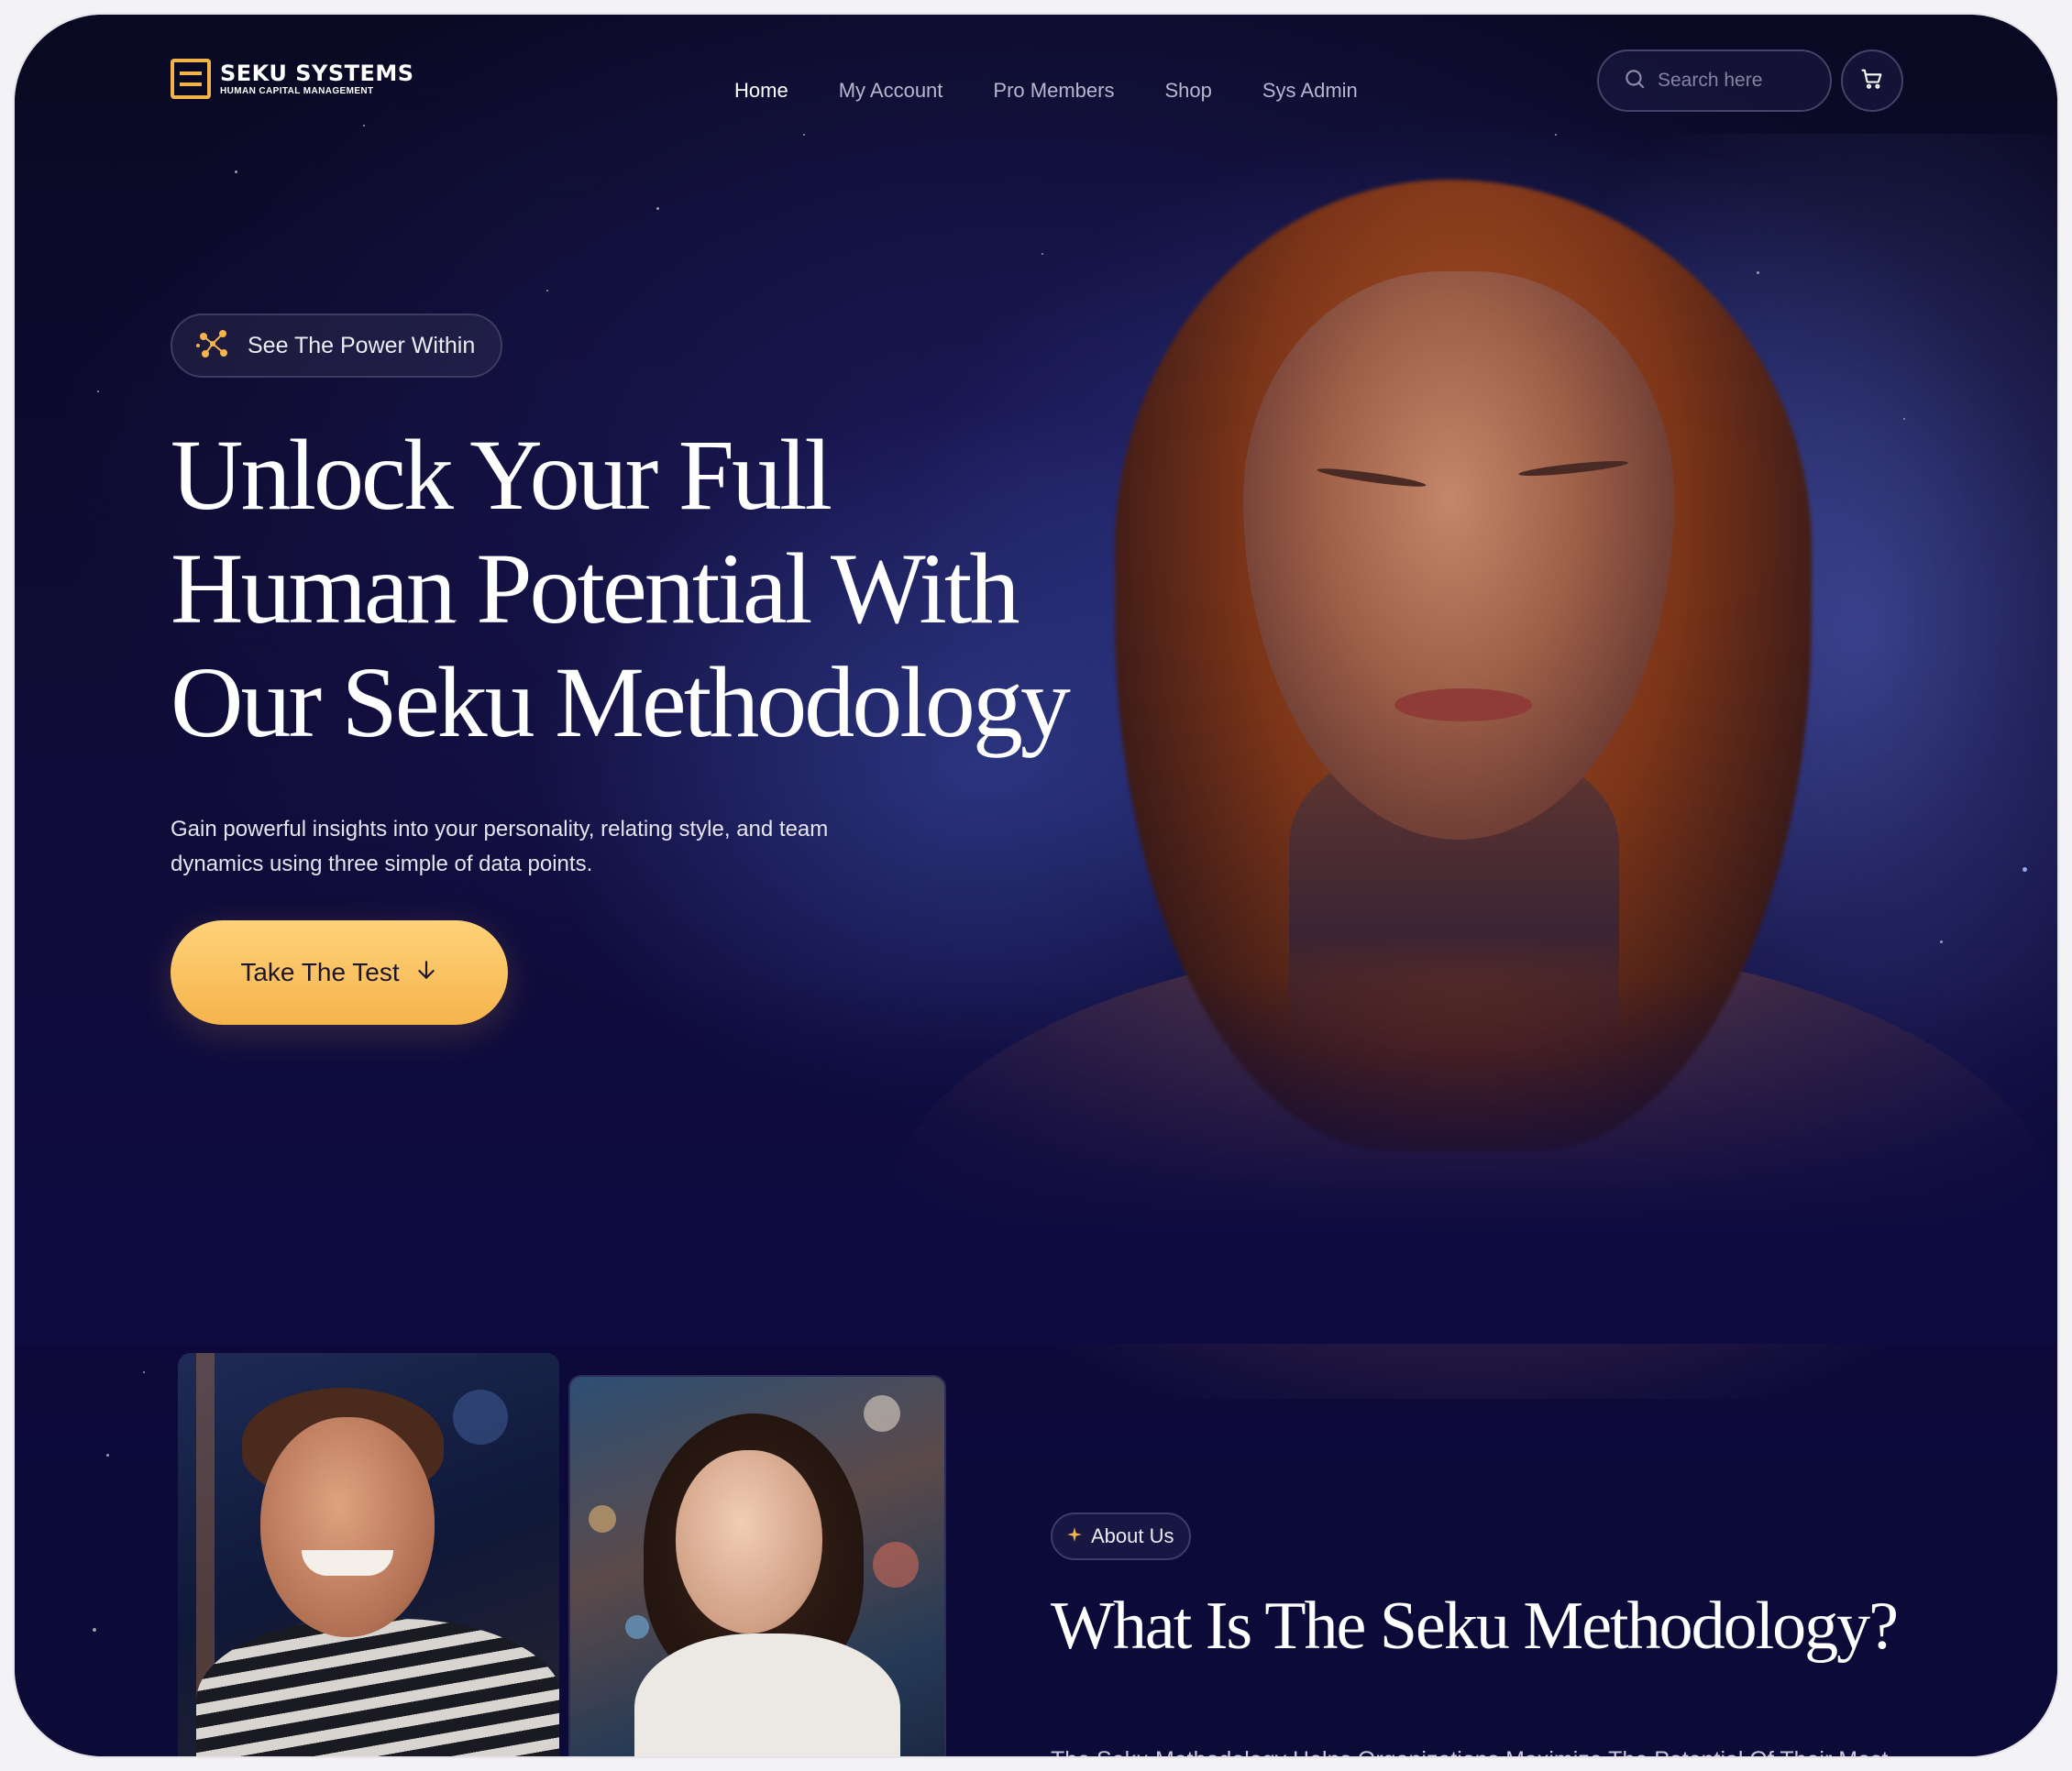 This screenshot has height=1771, width=2072. I want to click on take-test-label: Take The Test, so click(320, 972).